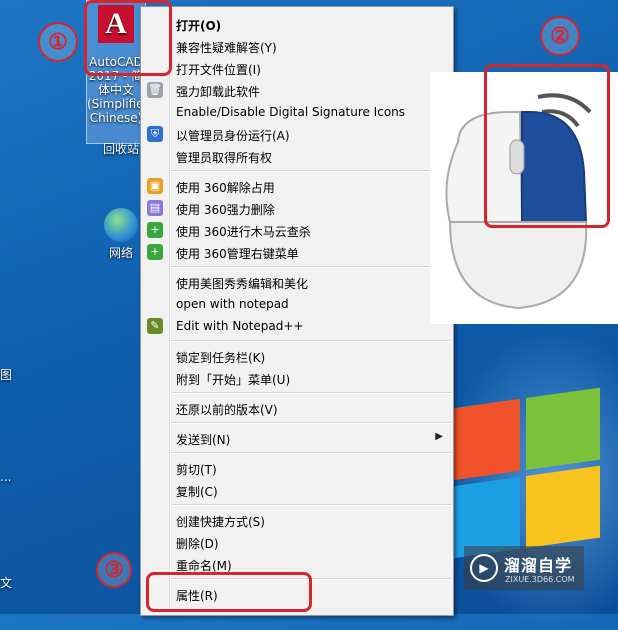 The width and height of the screenshot is (618, 630). What do you see at coordinates (297, 68) in the screenshot?
I see `menu-item: 打开文件位置(I)` at bounding box center [297, 68].